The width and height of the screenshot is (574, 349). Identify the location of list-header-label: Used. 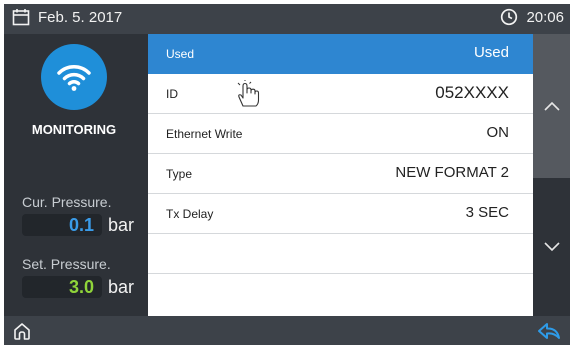
(180, 54).